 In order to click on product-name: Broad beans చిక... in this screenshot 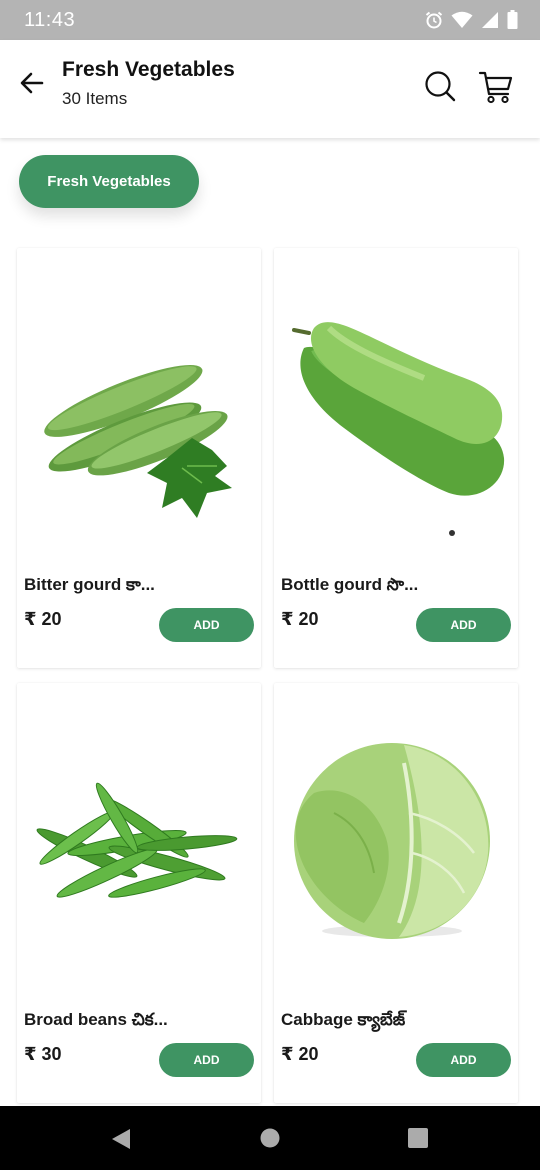, I will do `click(96, 1019)`.